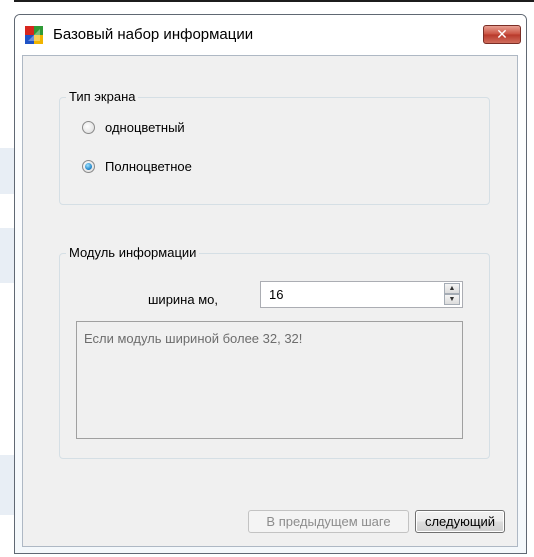 Image resolution: width=534 pixels, height=557 pixels. I want to click on module-width-spinbox: ▲ ▼, so click(361, 294).